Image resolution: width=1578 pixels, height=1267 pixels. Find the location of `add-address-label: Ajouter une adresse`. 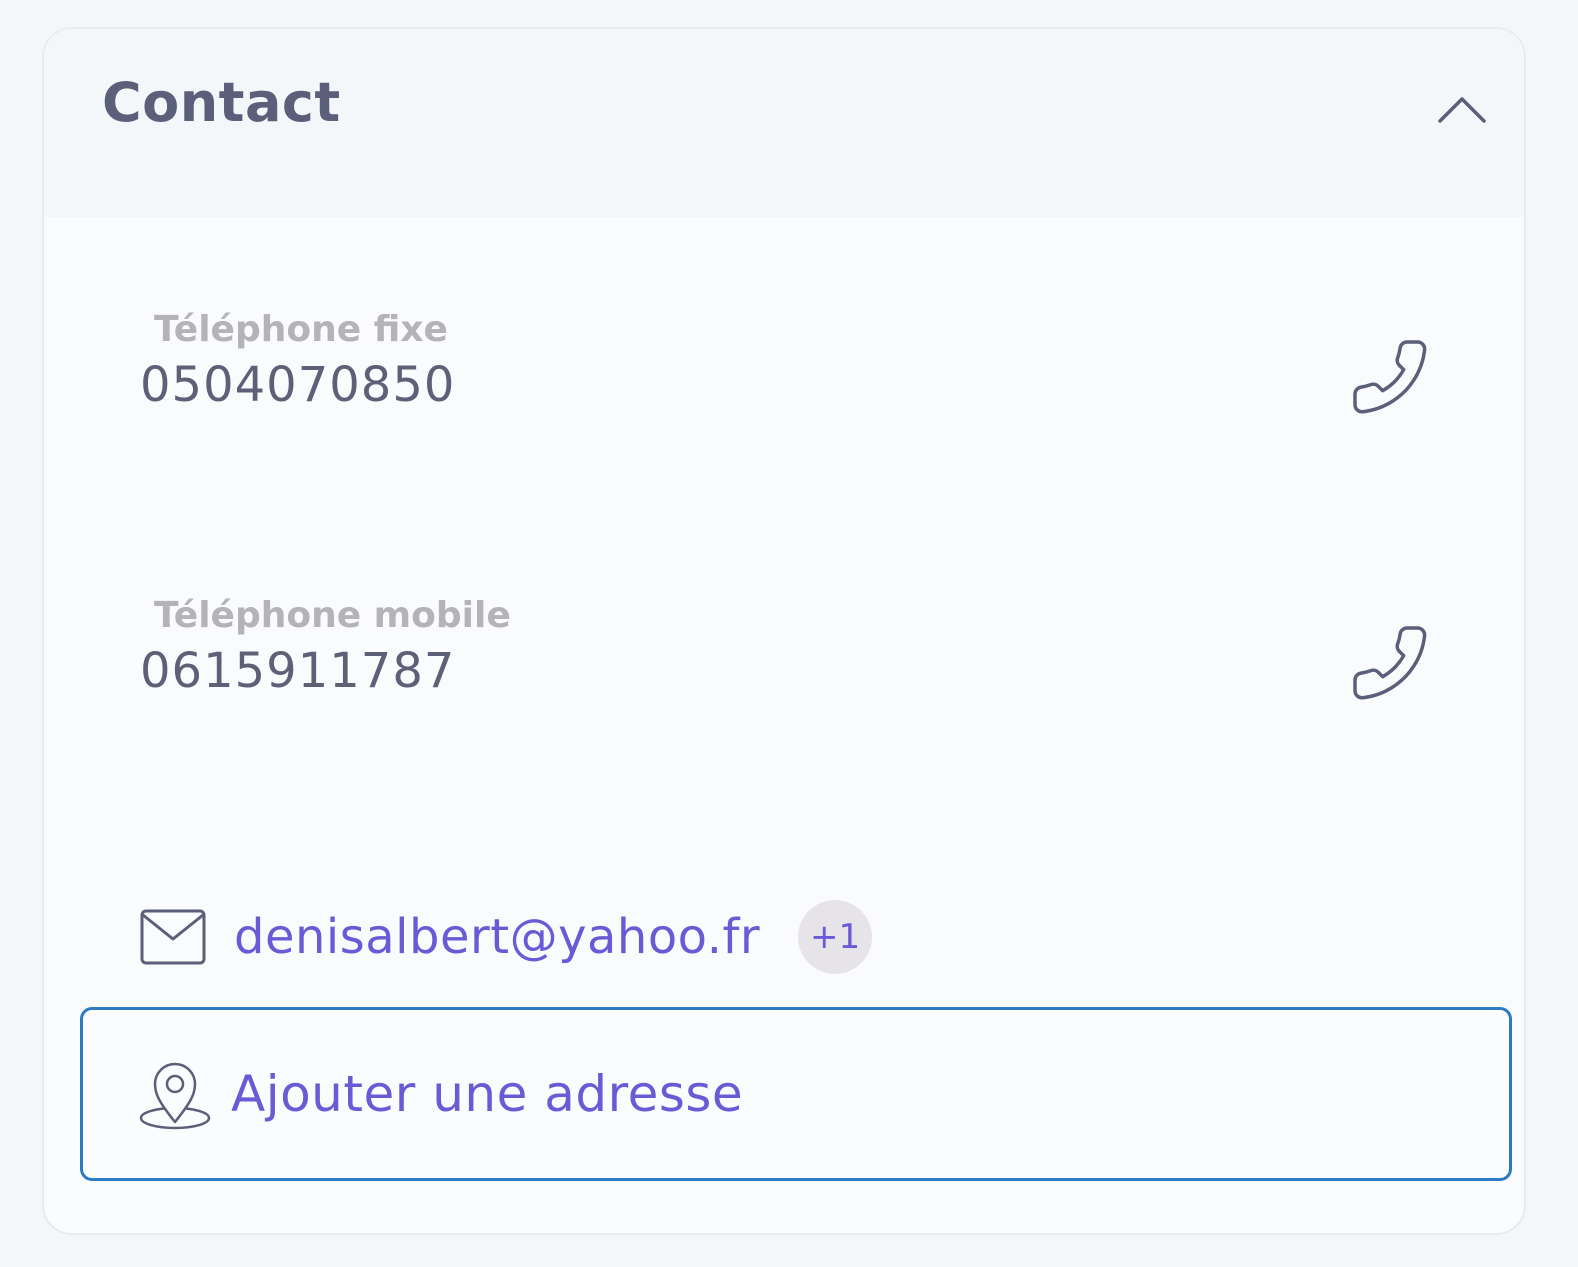

add-address-label: Ajouter une adresse is located at coordinates (487, 1094).